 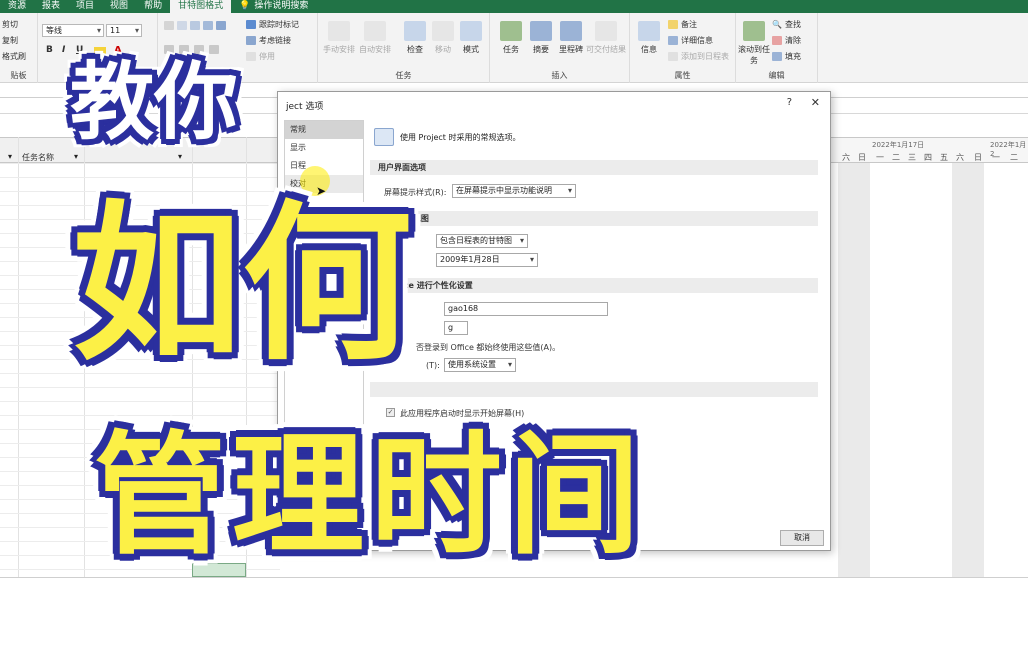 I want to click on task-name-dropdown: ▾, so click(x=76, y=156).